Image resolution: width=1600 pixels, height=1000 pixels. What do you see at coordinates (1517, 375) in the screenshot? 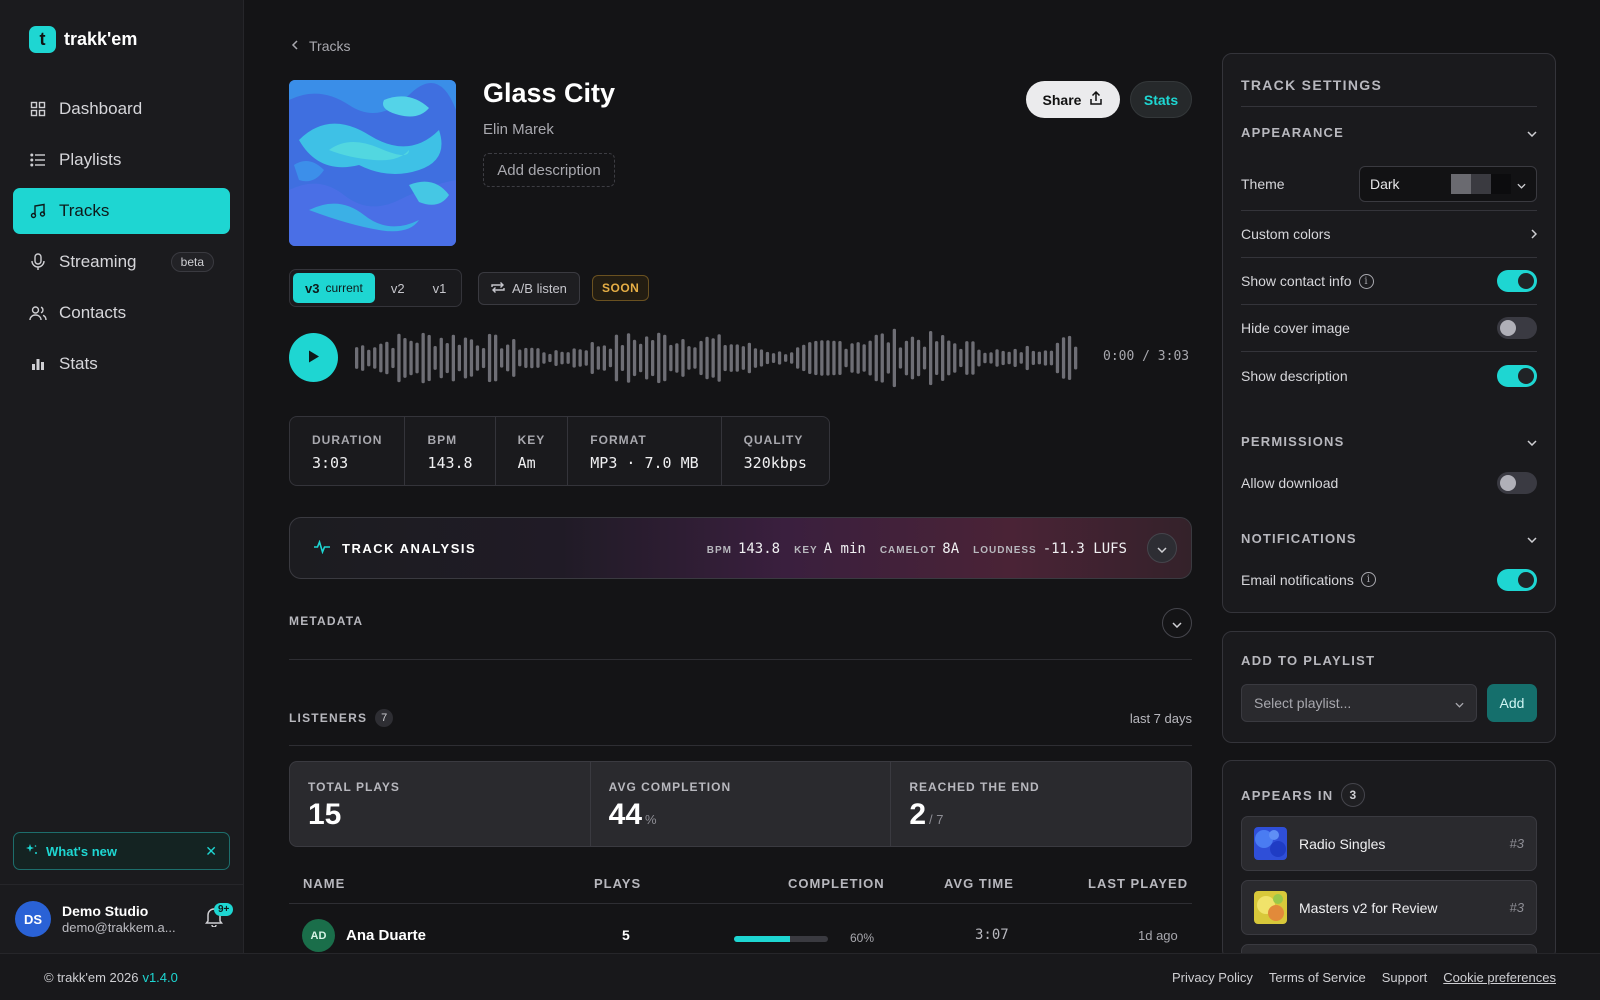
I see `show-description-toggle` at bounding box center [1517, 375].